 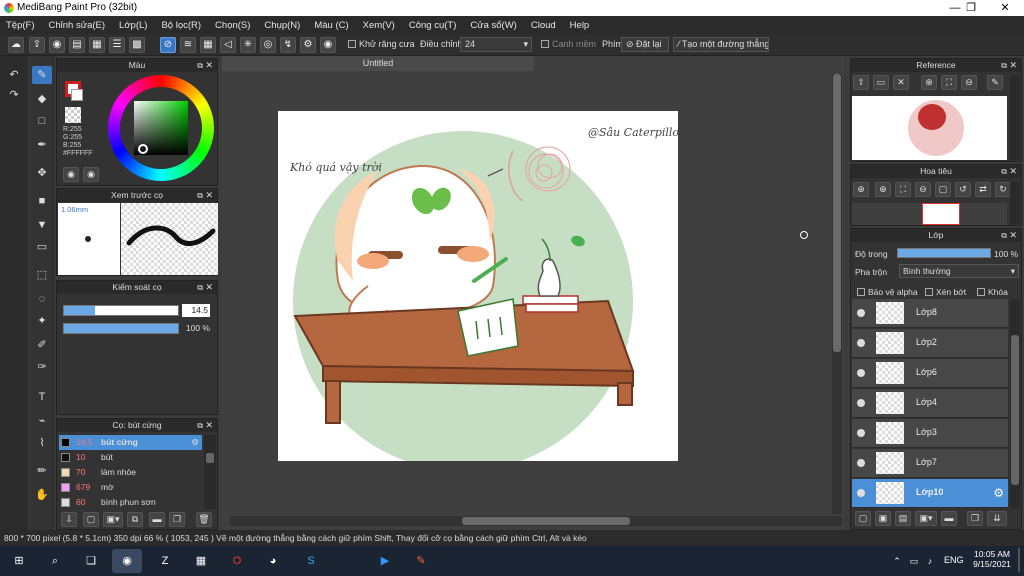 I want to click on rotate-left-icon: ↺, so click(x=963, y=189).